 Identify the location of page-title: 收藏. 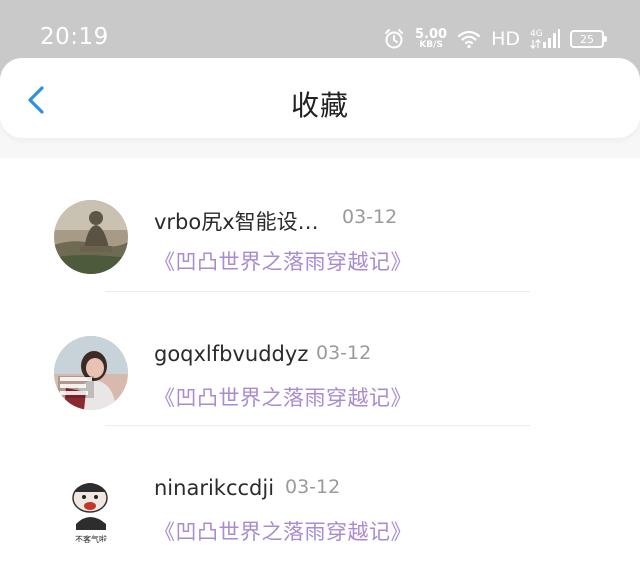
(319, 105).